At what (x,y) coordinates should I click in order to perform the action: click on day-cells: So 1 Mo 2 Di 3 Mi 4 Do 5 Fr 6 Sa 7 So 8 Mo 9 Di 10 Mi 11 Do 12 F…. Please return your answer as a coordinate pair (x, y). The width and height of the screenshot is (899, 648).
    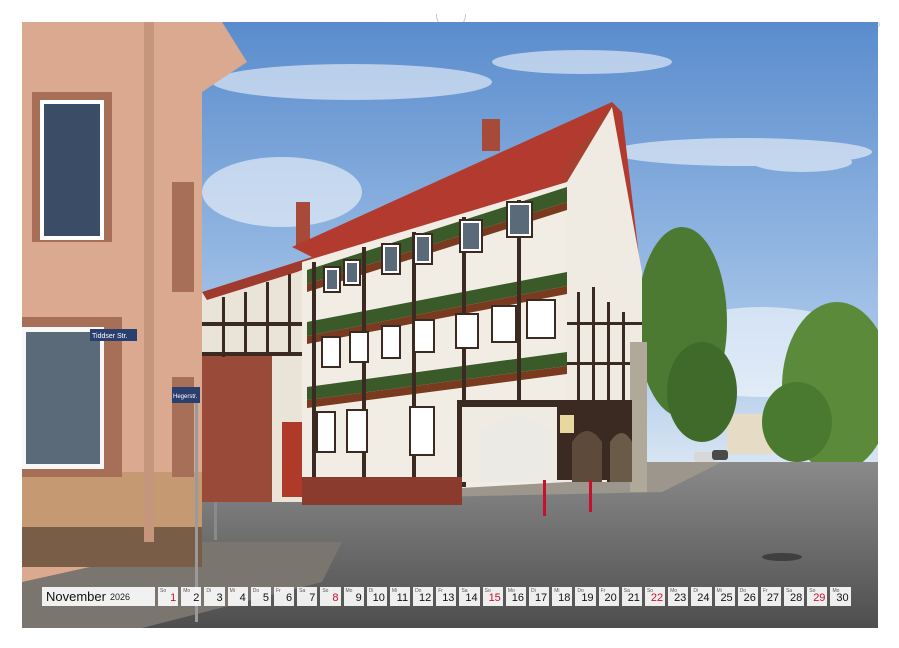
    Looking at the image, I should click on (504, 596).